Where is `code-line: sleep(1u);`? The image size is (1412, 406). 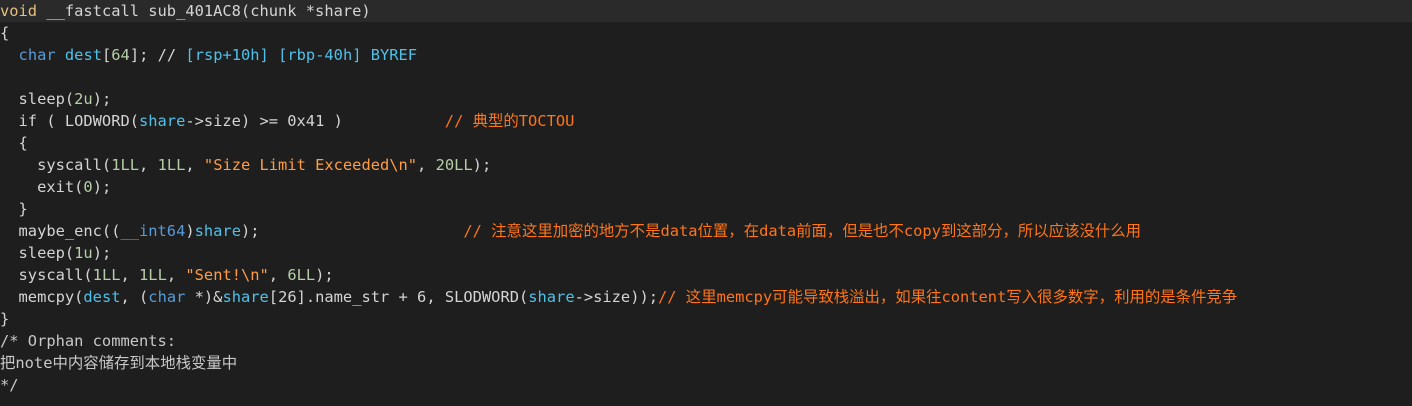 code-line: sleep(1u); is located at coordinates (706, 253).